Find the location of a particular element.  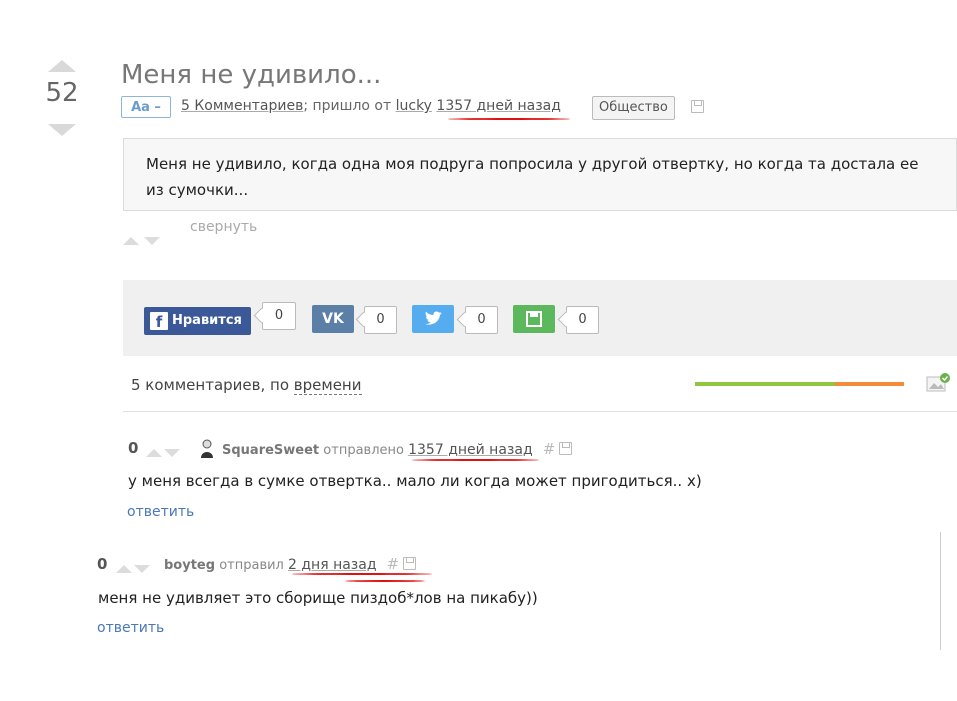

comment-time: 1357 дней назад is located at coordinates (470, 450).